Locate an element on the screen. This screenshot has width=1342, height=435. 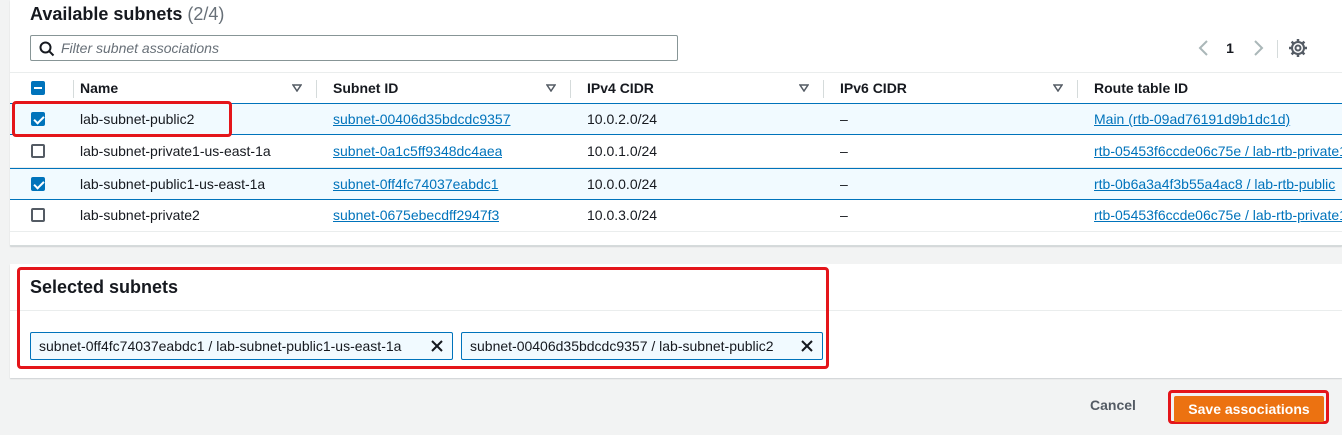
previous-page-icon is located at coordinates (1204, 48).